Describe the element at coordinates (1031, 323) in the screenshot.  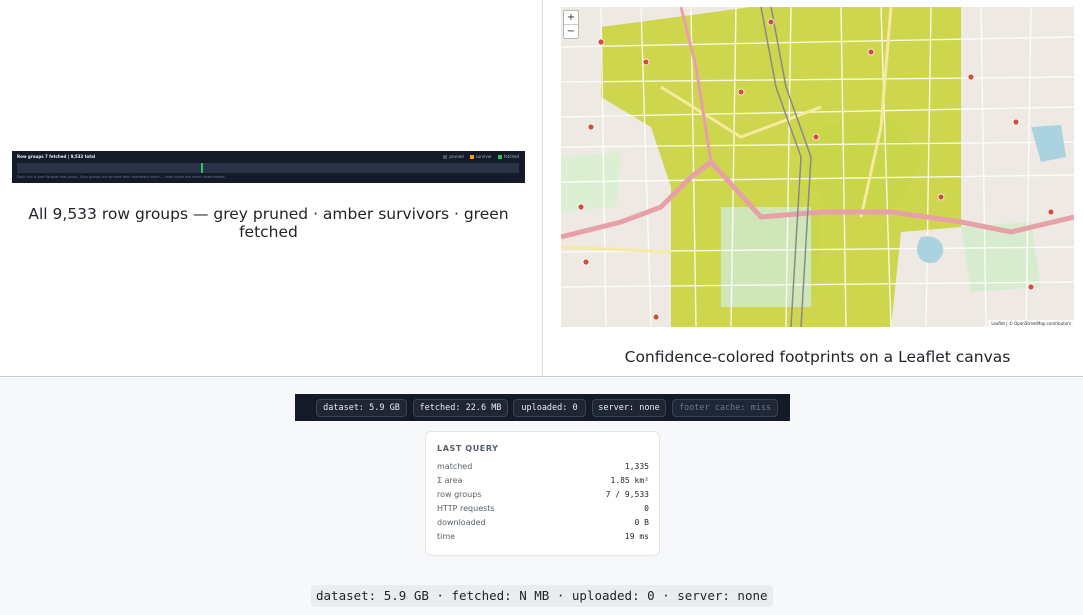
I see `map-attribution: Leaflet | © OpenStreetMap contributors` at that location.